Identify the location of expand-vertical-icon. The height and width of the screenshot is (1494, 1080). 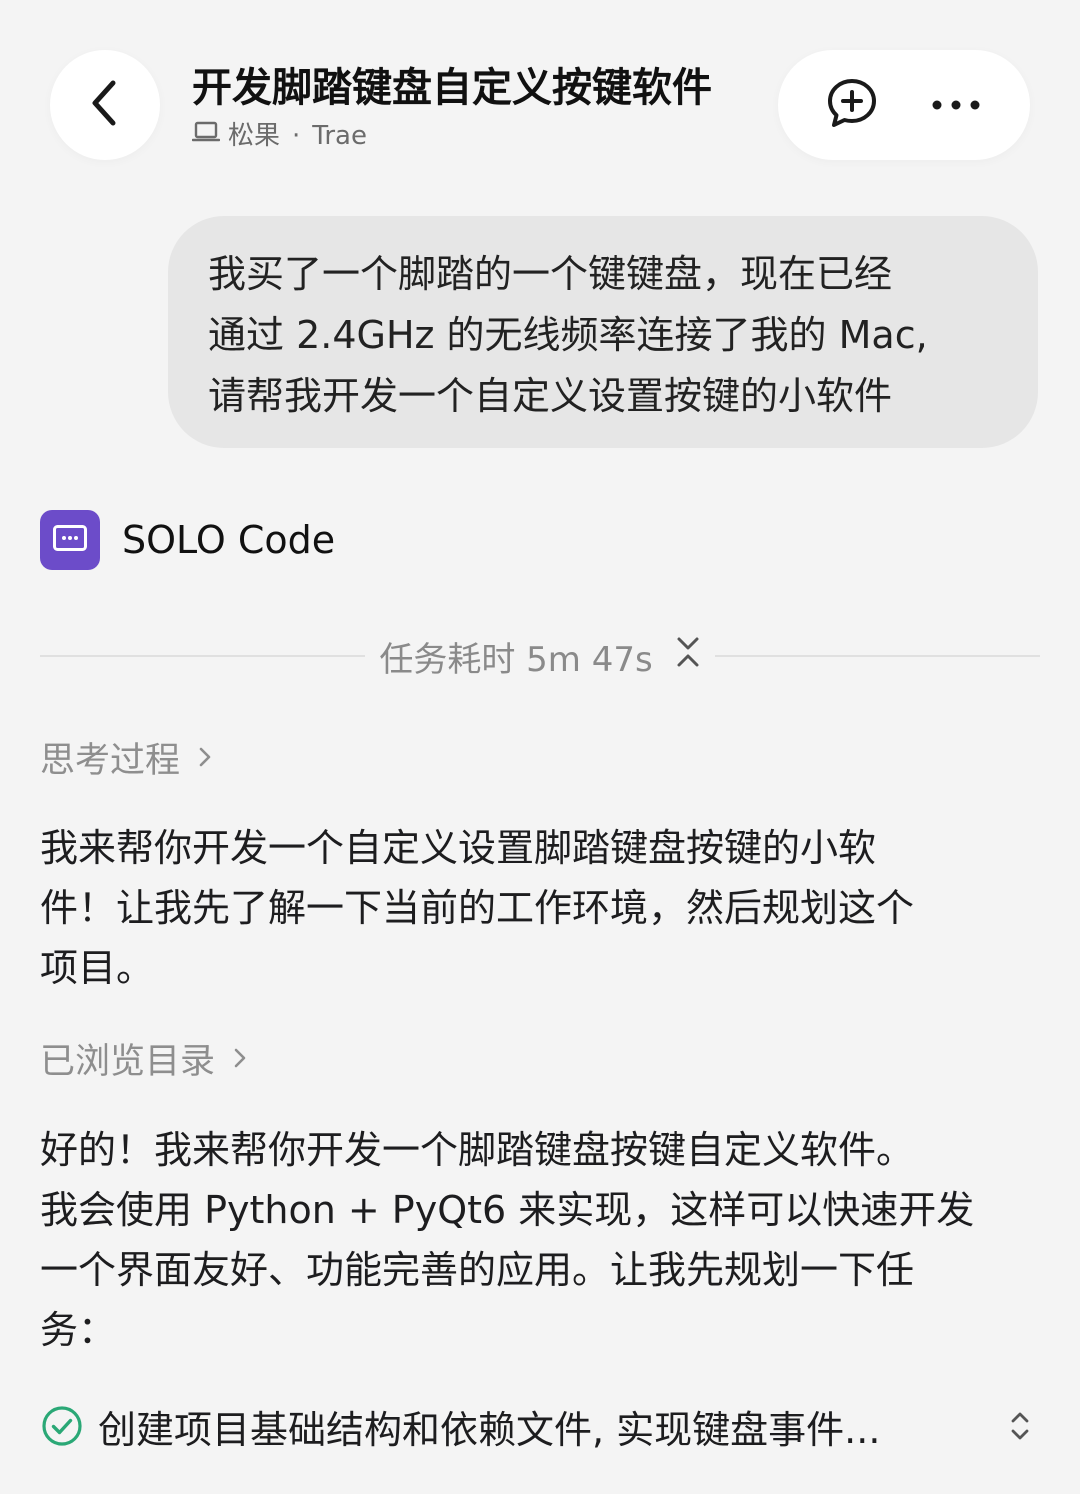
(1020, 1426).